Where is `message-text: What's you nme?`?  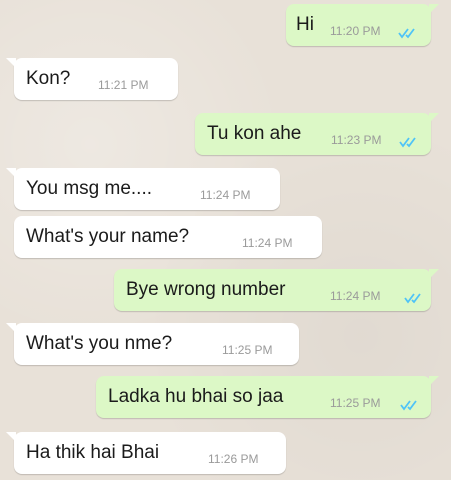 message-text: What's you nme? is located at coordinates (99, 343).